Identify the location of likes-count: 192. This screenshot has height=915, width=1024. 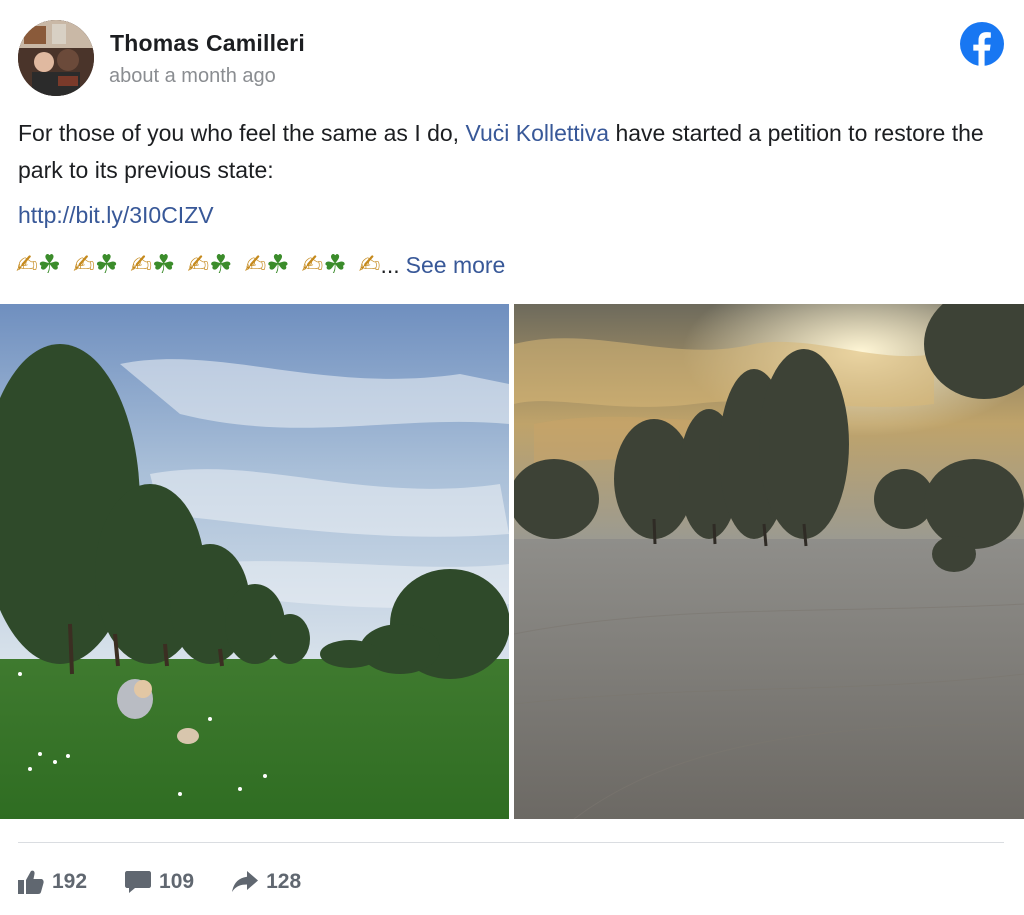
(70, 881).